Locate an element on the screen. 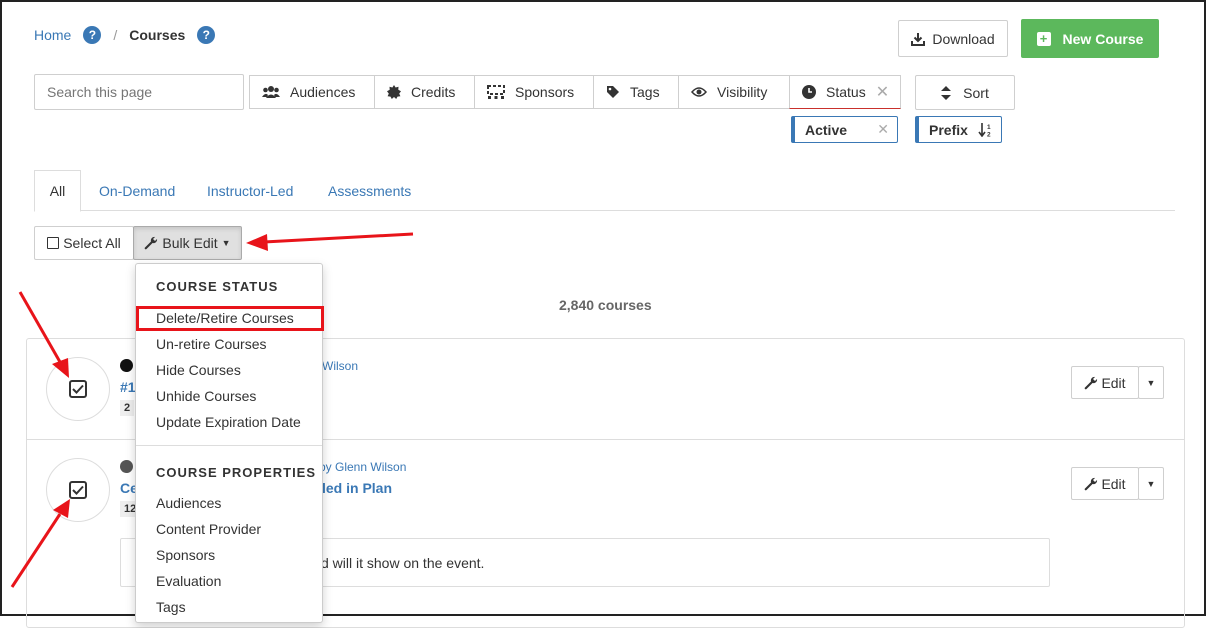 Image resolution: width=1206 pixels, height=628 pixels. menu-item-unretire: Un-retire Courses is located at coordinates (211, 344).